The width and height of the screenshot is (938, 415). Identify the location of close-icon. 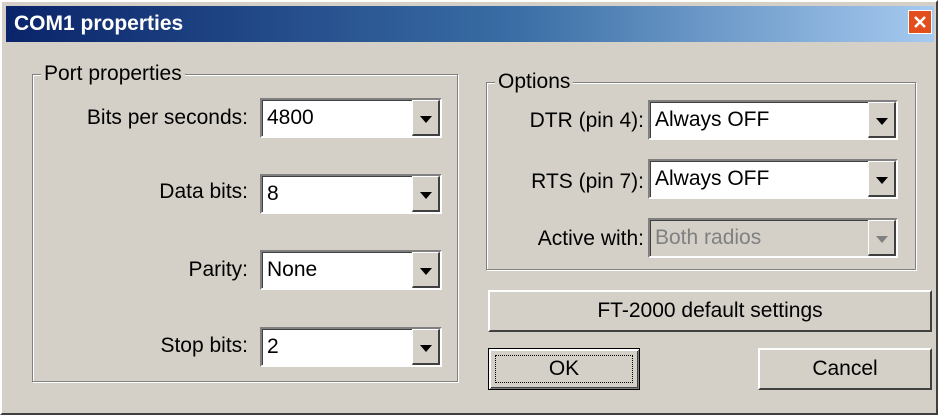
(920, 22).